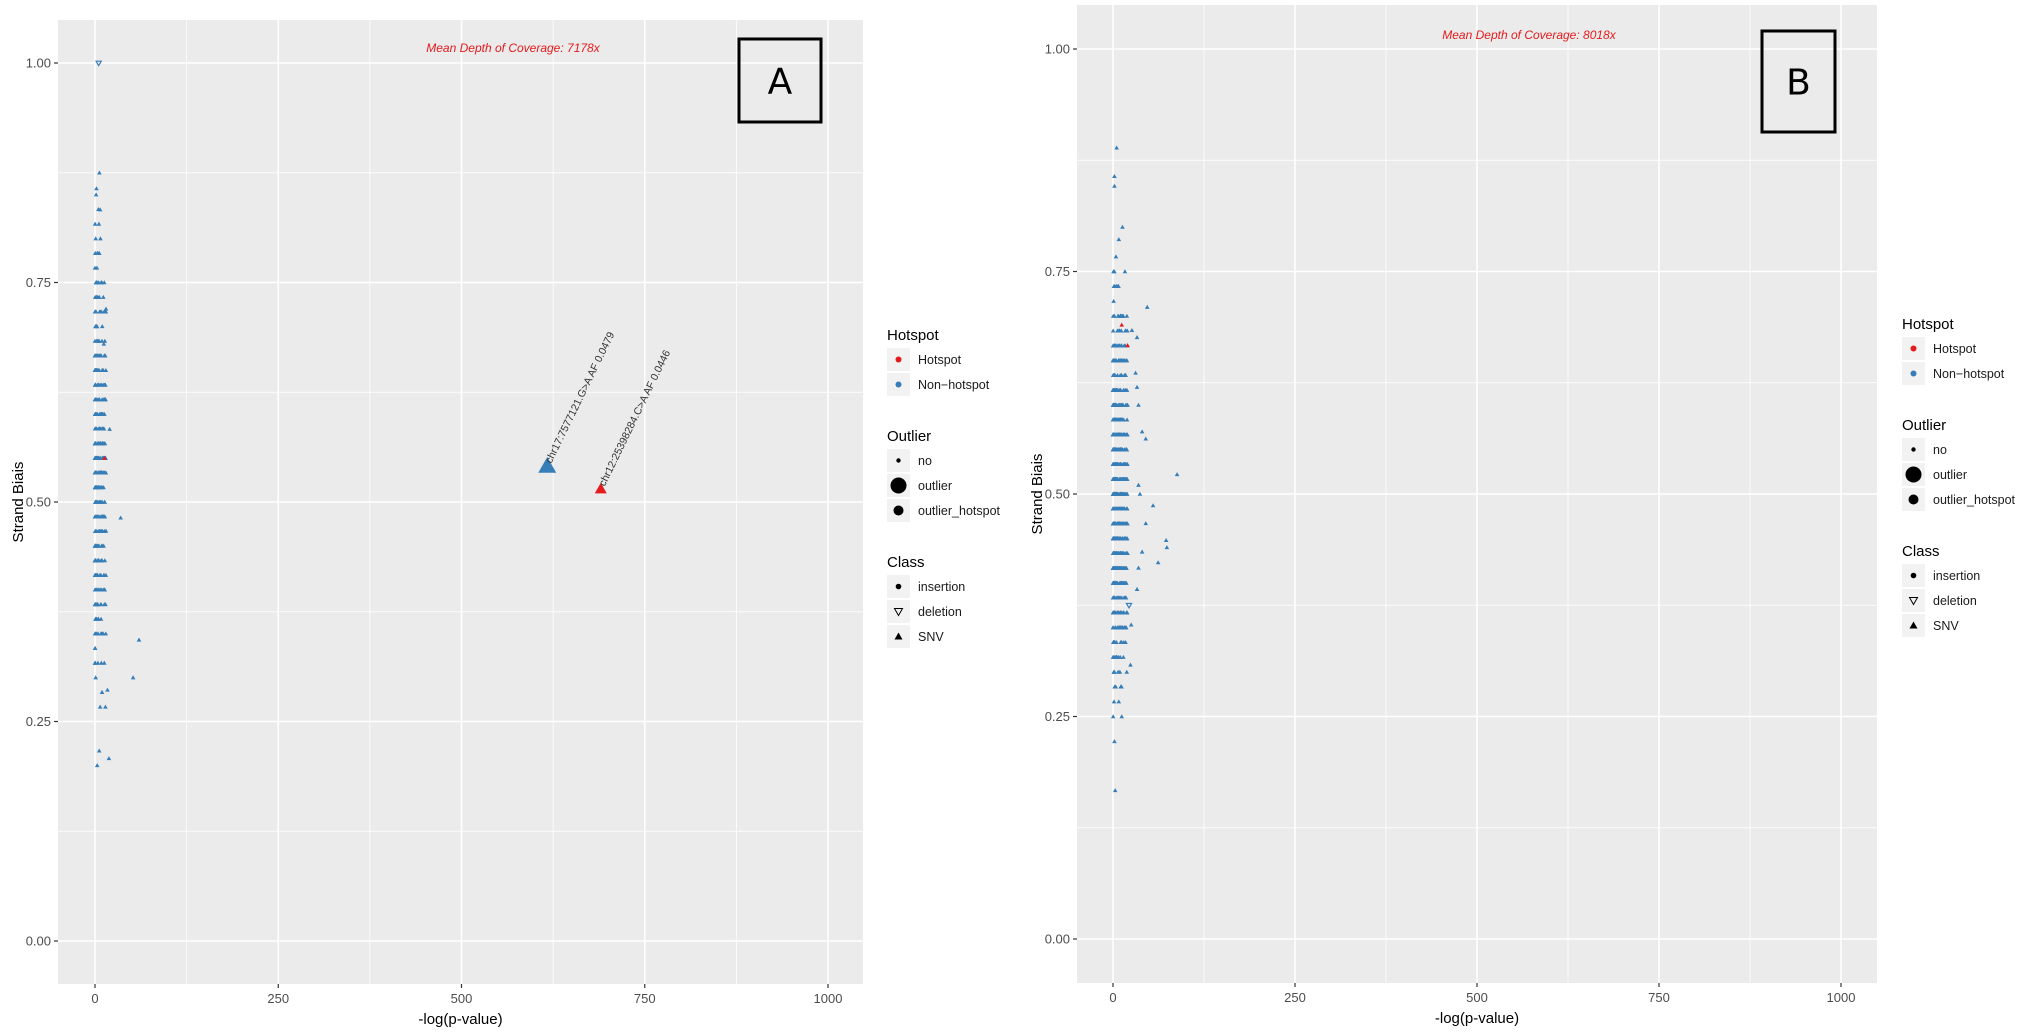 This screenshot has width=2031, height=1034. I want to click on depth-annotation: Mean Depth of Coverage: 7178x, so click(513, 48).